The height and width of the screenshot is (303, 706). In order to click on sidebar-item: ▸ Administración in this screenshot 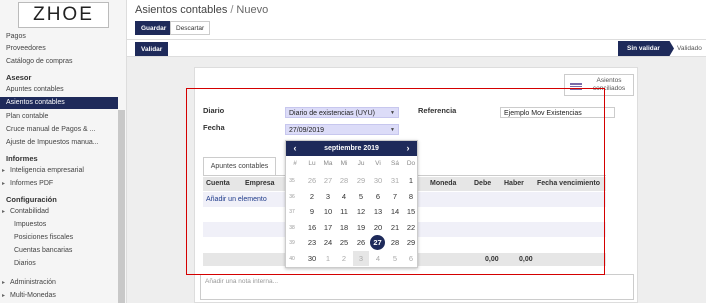, I will do `click(59, 283)`.